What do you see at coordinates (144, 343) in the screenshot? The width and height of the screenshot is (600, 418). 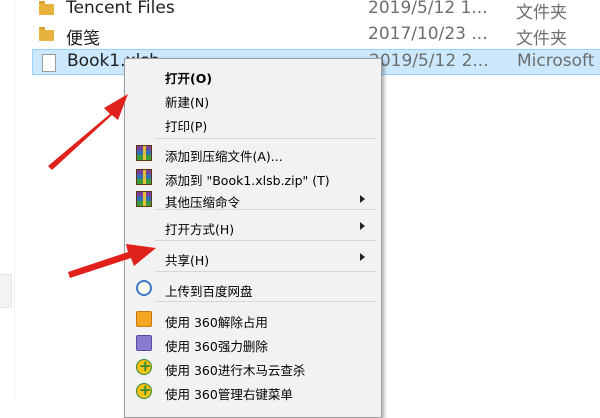 I see `shredder-icon` at bounding box center [144, 343].